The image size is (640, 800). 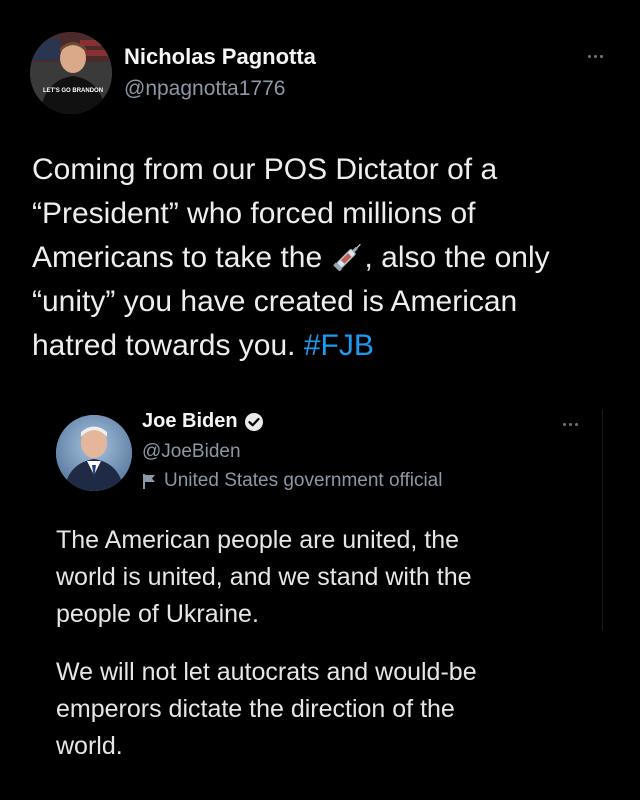 What do you see at coordinates (89, 746) in the screenshot?
I see `quoted-text-line: world.` at bounding box center [89, 746].